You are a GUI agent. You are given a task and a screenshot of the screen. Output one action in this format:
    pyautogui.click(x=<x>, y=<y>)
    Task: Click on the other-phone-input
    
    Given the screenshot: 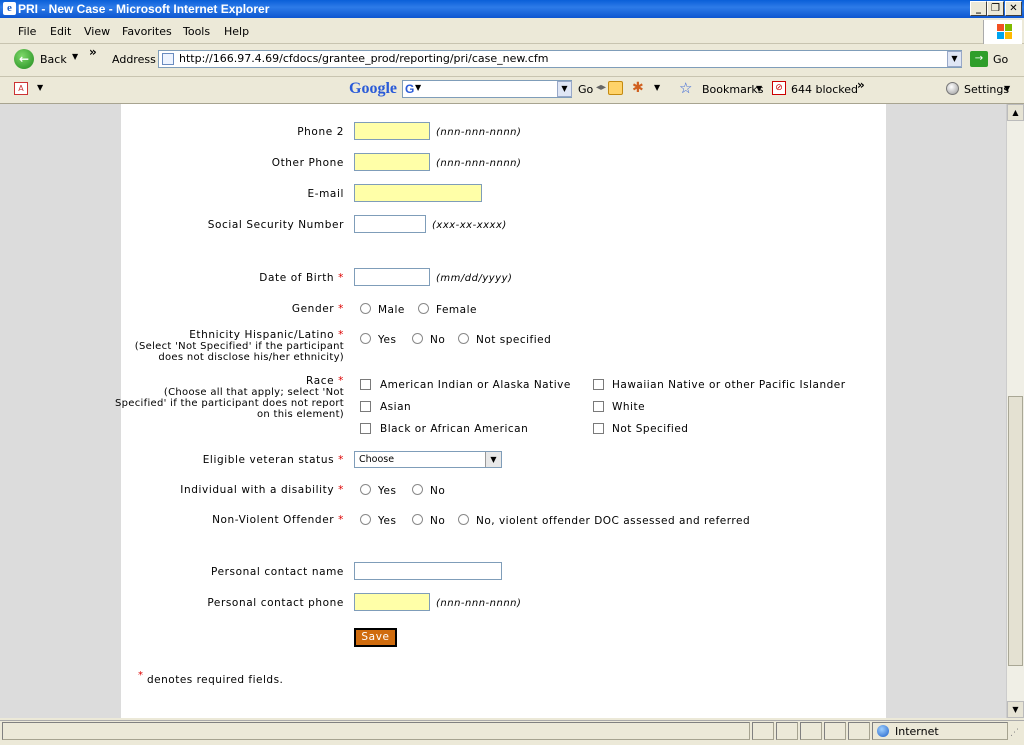 What is the action you would take?
    pyautogui.click(x=392, y=162)
    